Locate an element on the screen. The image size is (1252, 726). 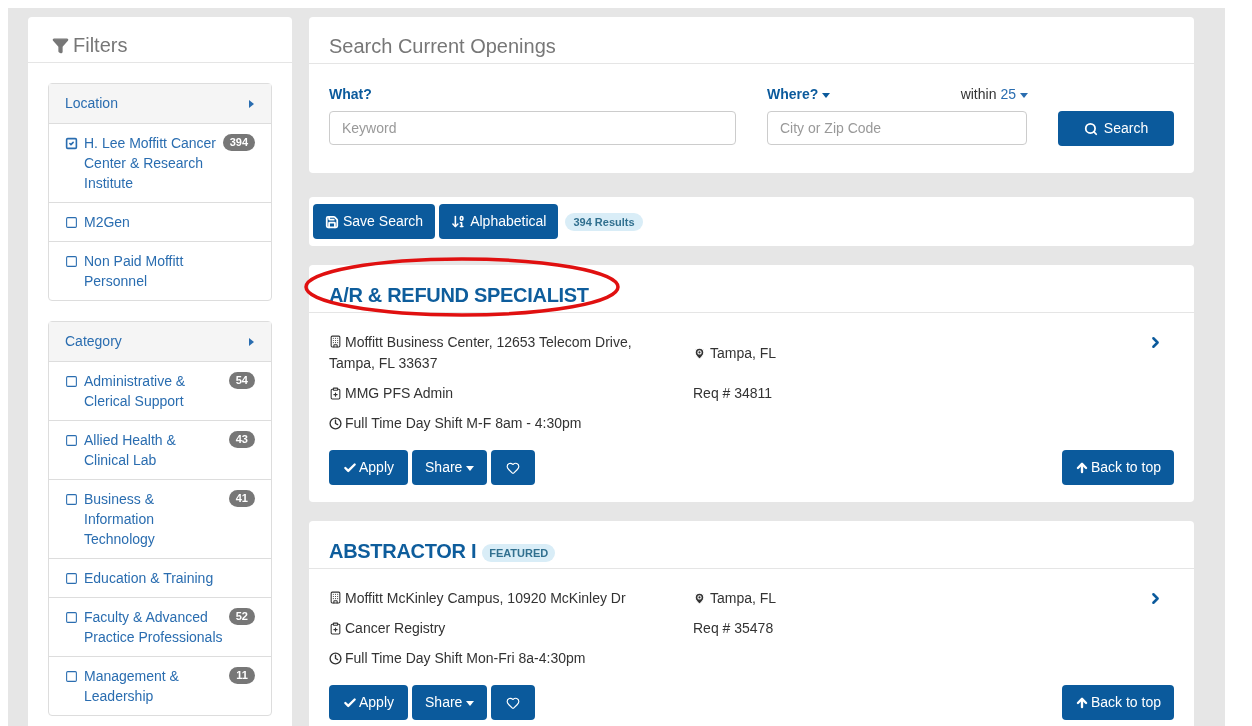
filter-option-label: Allied Health & Clinical Lab is located at coordinates (130, 450).